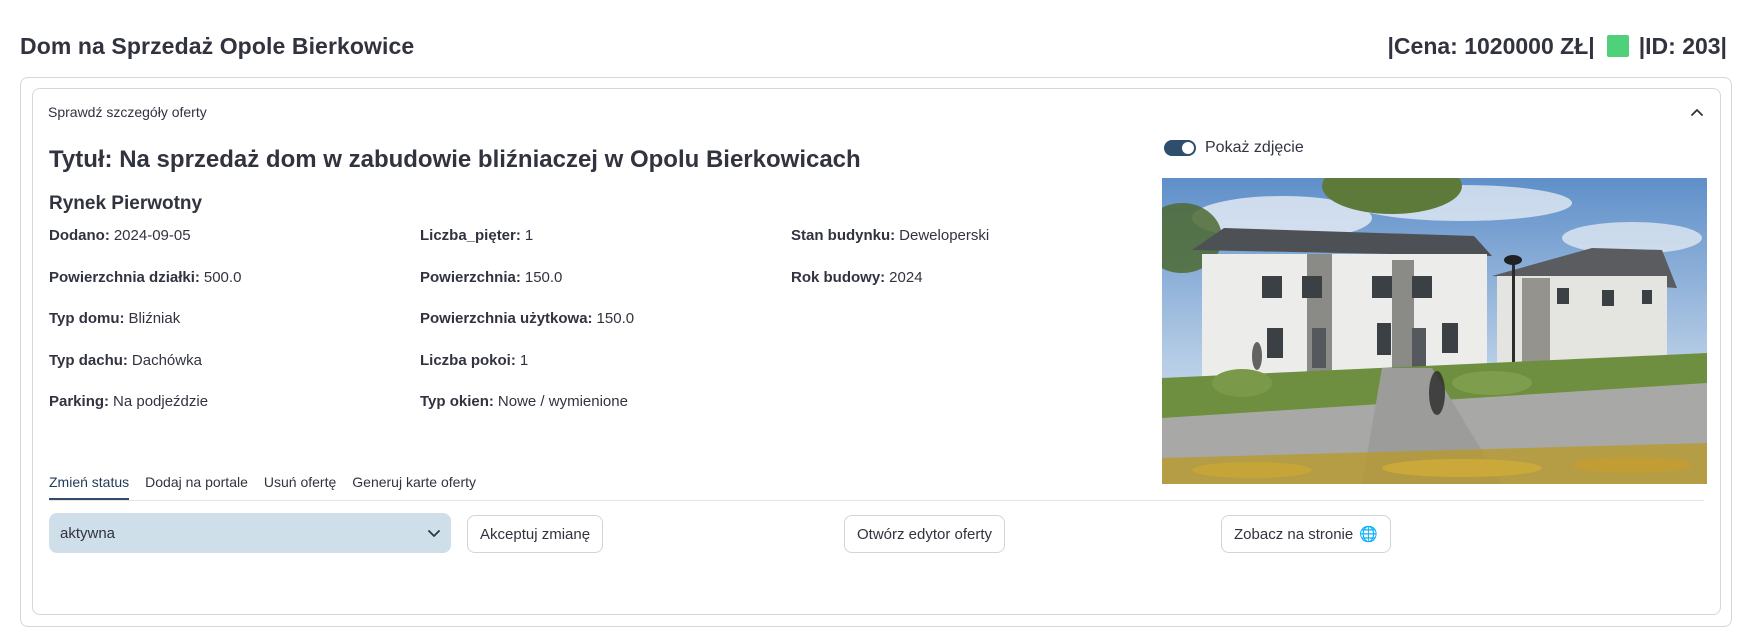 The image size is (1741, 633). I want to click on tab-generuj-karte-oferty: Generuj karte oferty, so click(414, 487).